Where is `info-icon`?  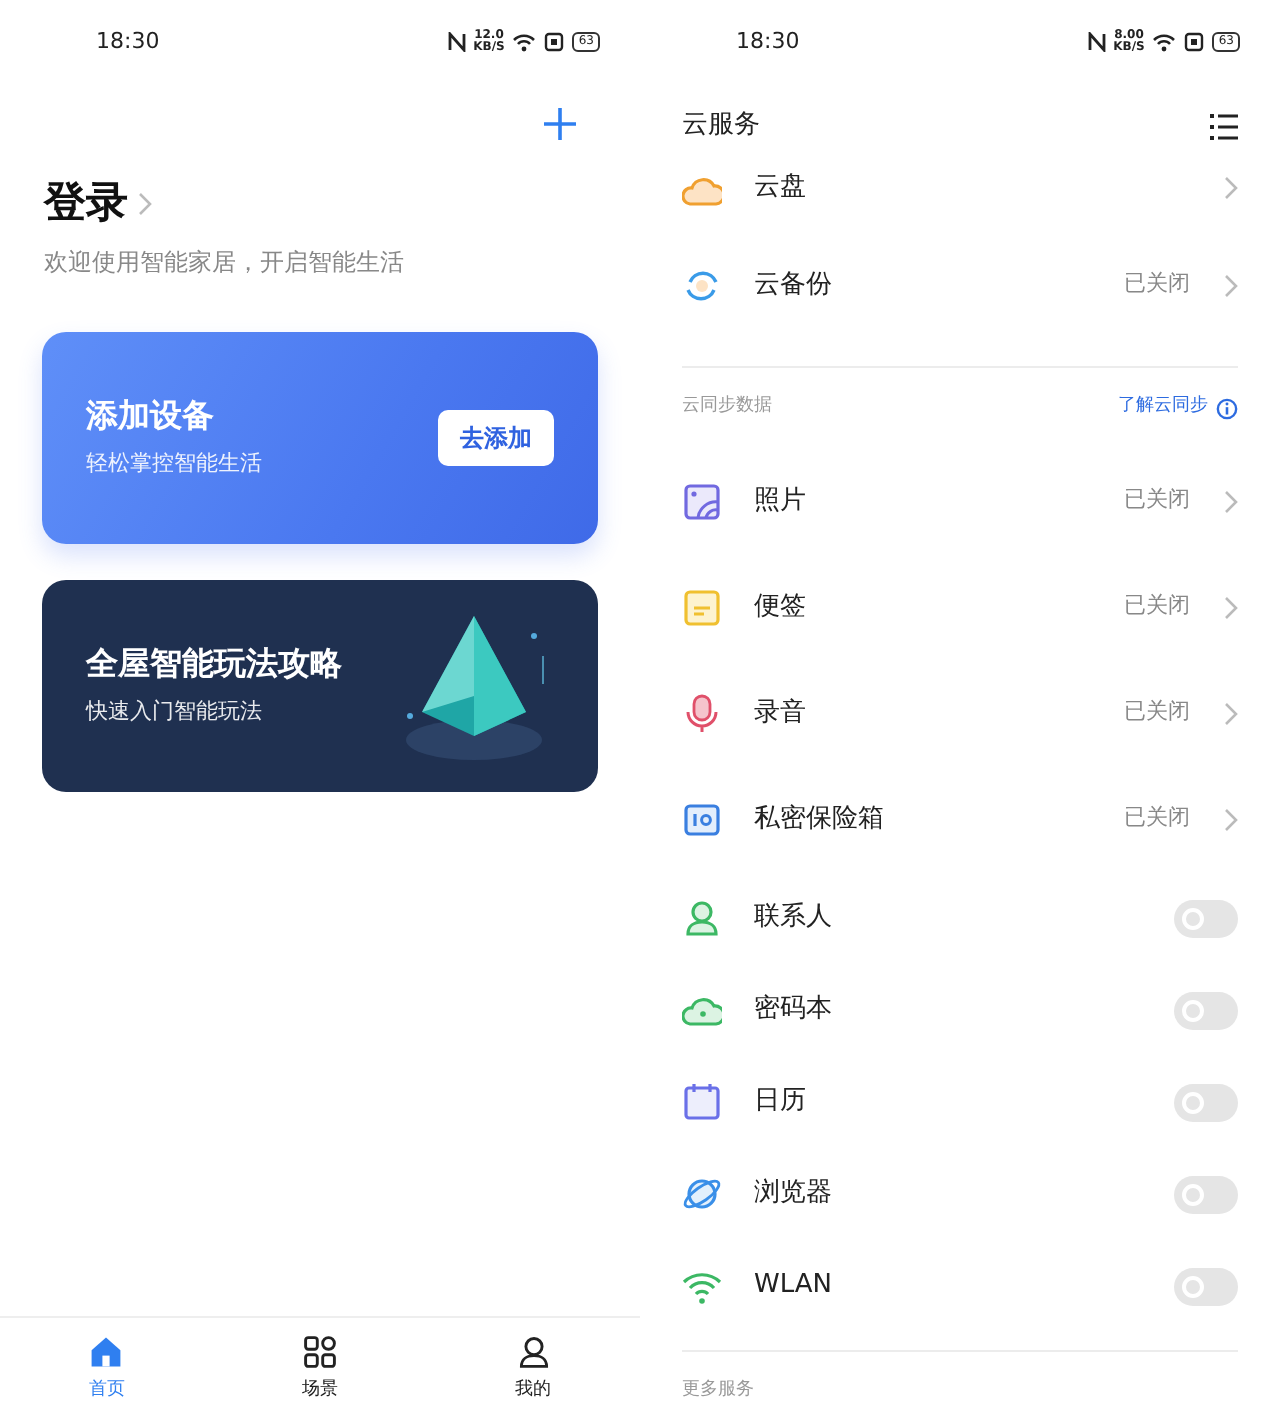
info-icon is located at coordinates (1227, 408).